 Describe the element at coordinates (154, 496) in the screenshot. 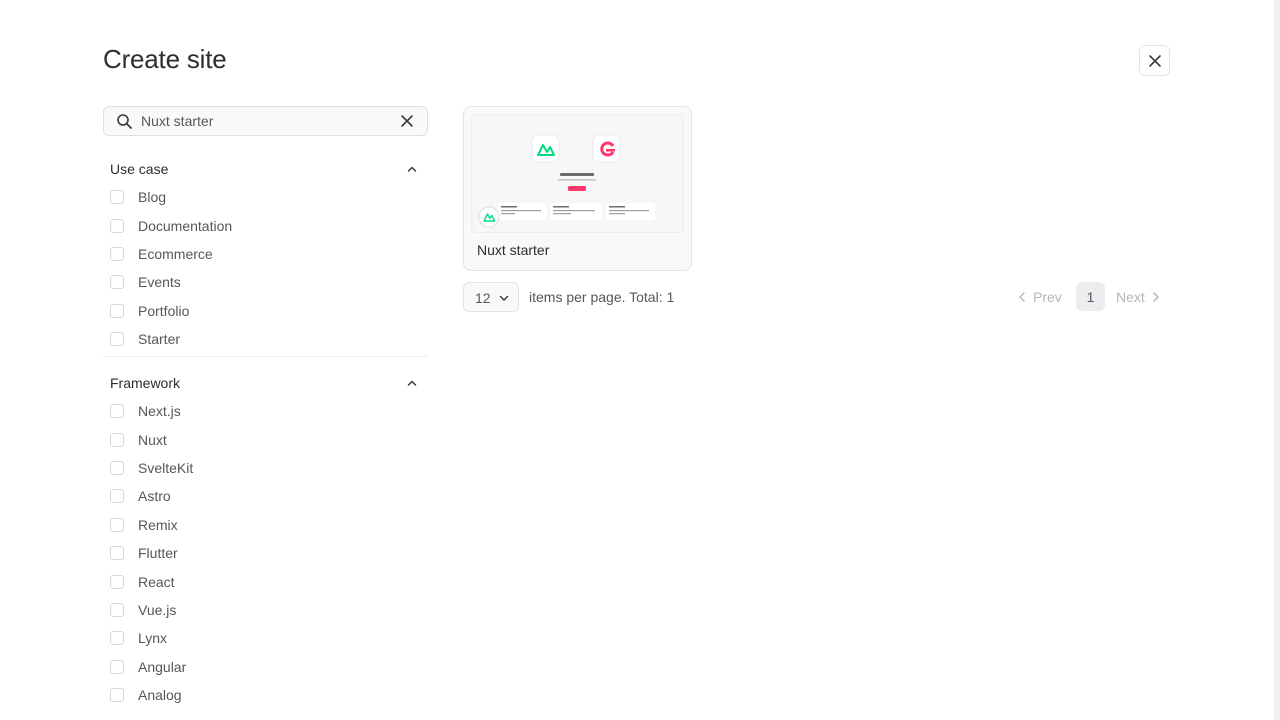

I see `filter-option-label: Astro` at that location.